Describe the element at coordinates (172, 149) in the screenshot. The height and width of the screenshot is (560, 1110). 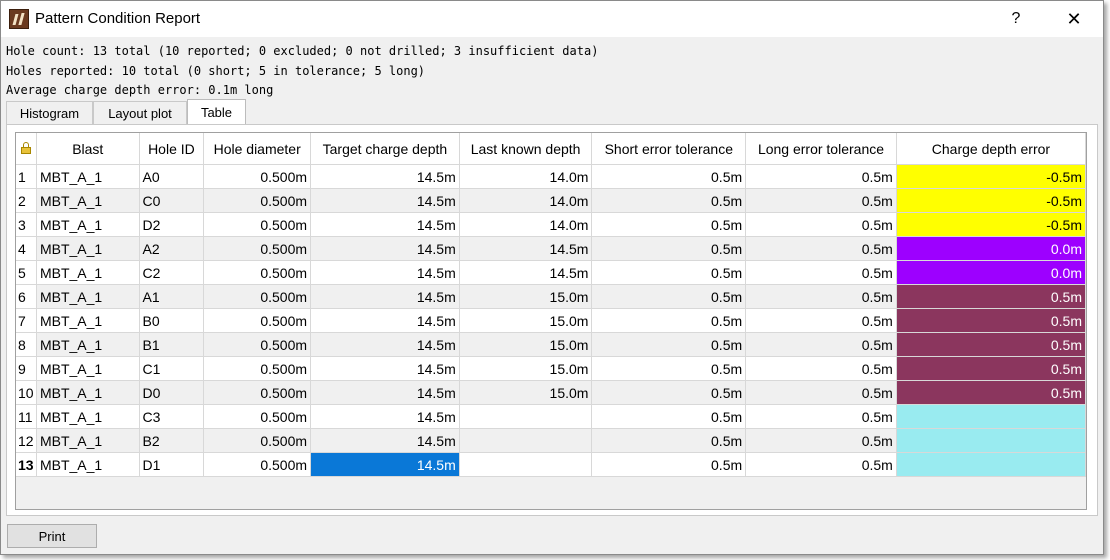
I see `column-header-hole-id: Hole ID` at that location.